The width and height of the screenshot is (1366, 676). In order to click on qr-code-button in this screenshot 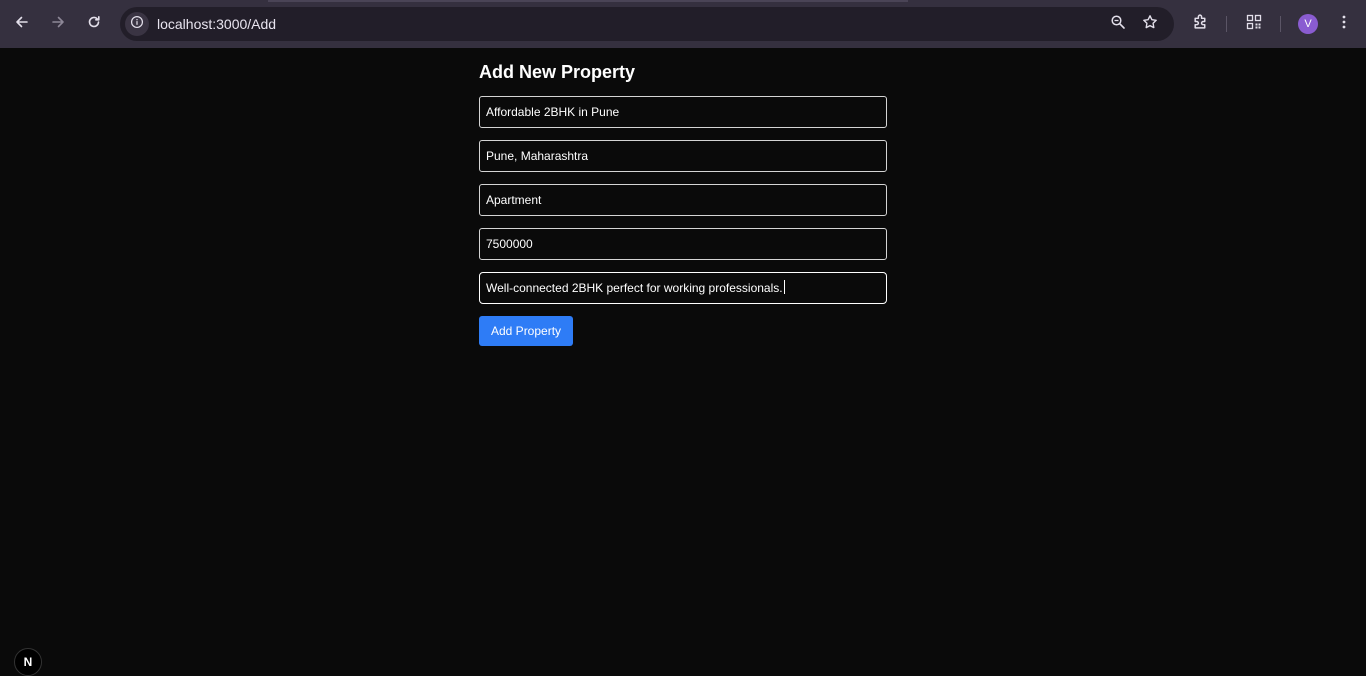, I will do `click(1254, 24)`.